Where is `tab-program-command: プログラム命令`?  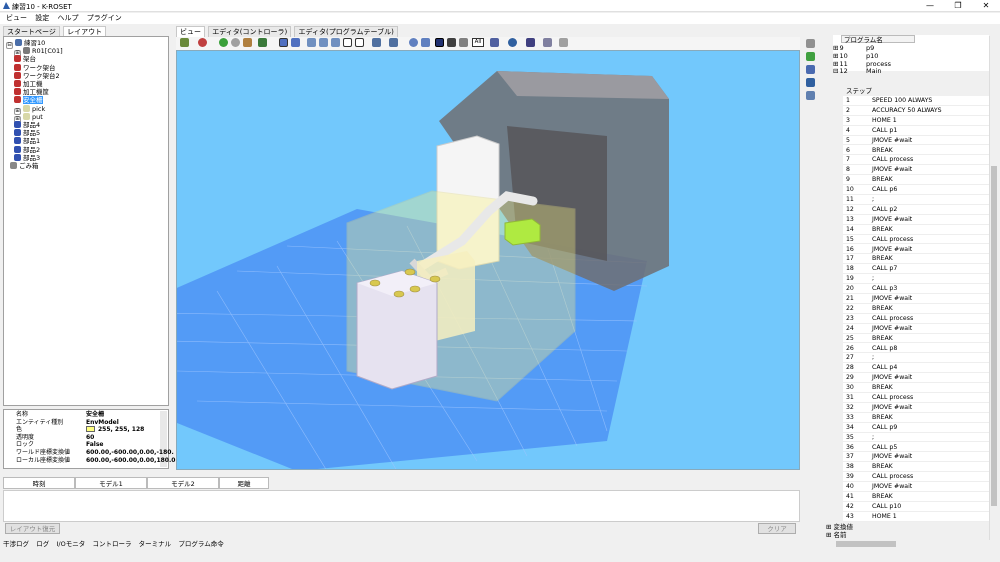
tab-program-command: プログラム命令 is located at coordinates (200, 544).